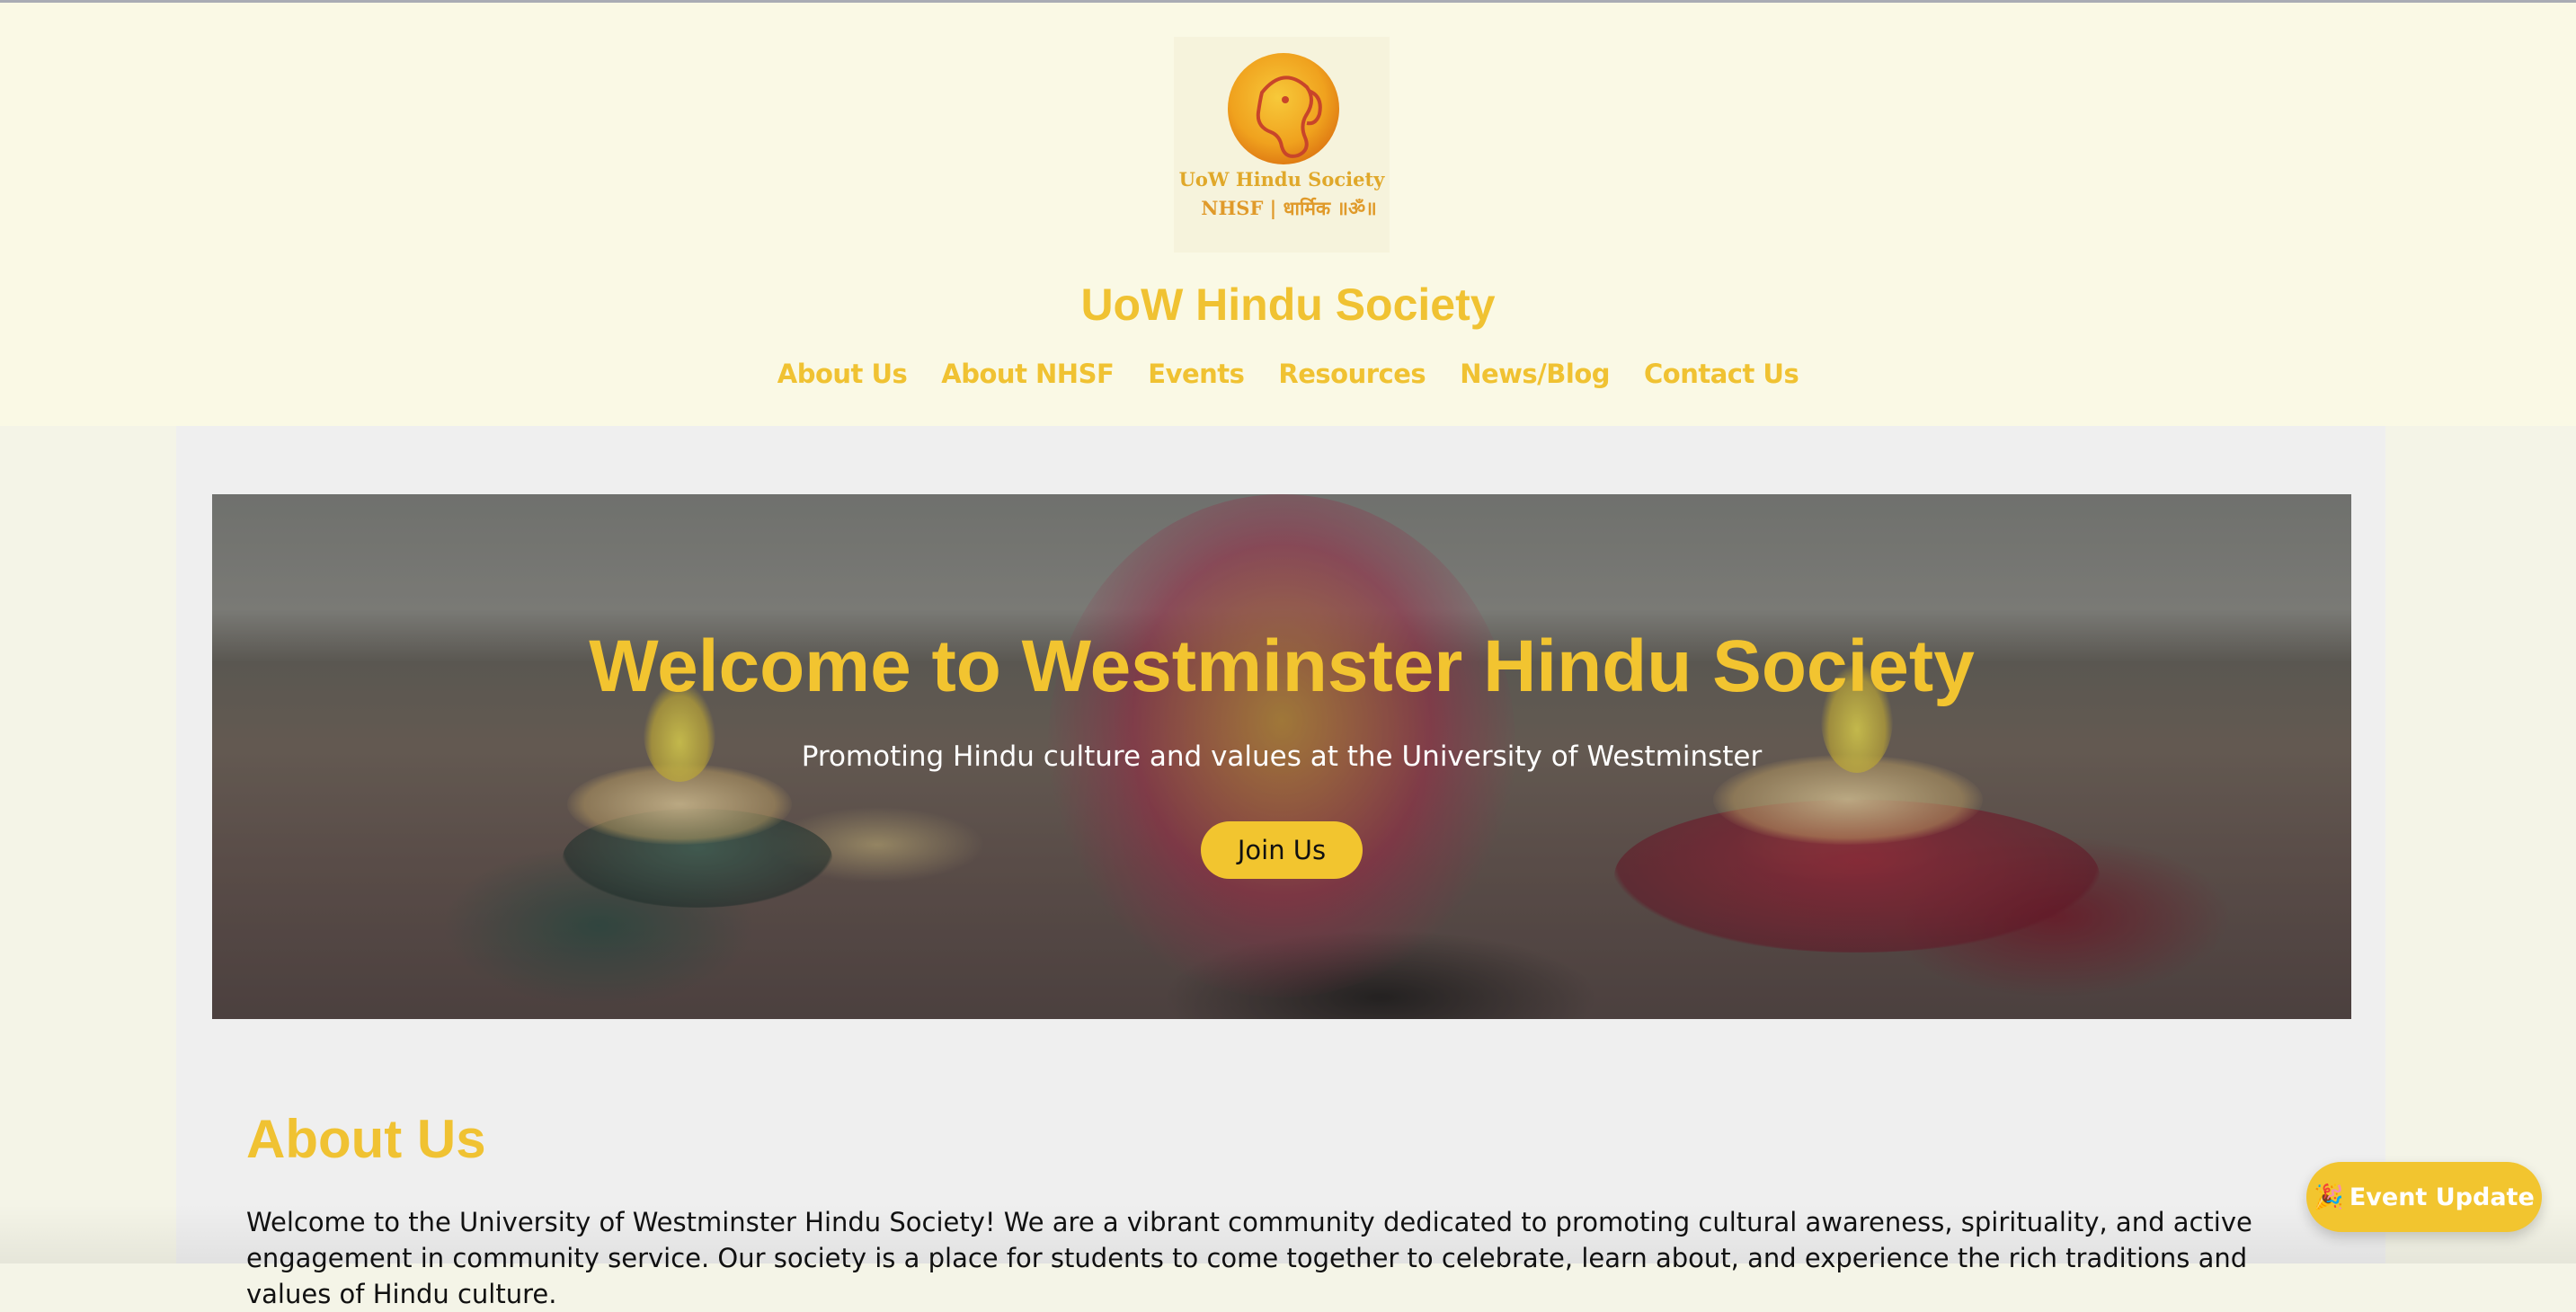 The image size is (2576, 1312). I want to click on nav-events: Events, so click(1196, 373).